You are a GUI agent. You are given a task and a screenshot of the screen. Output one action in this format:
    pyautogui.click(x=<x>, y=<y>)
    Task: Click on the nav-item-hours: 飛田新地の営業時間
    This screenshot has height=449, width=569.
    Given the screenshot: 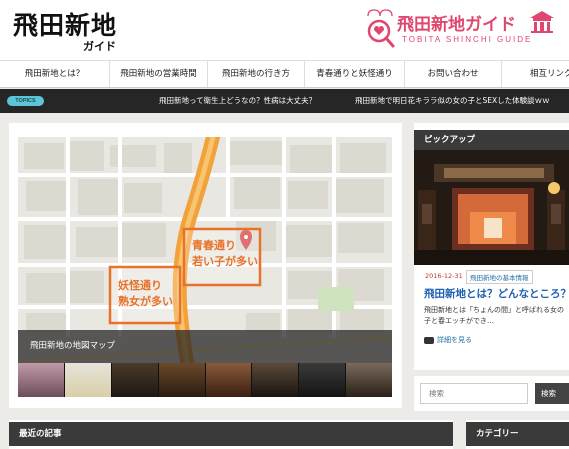 What is the action you would take?
    pyautogui.click(x=159, y=74)
    